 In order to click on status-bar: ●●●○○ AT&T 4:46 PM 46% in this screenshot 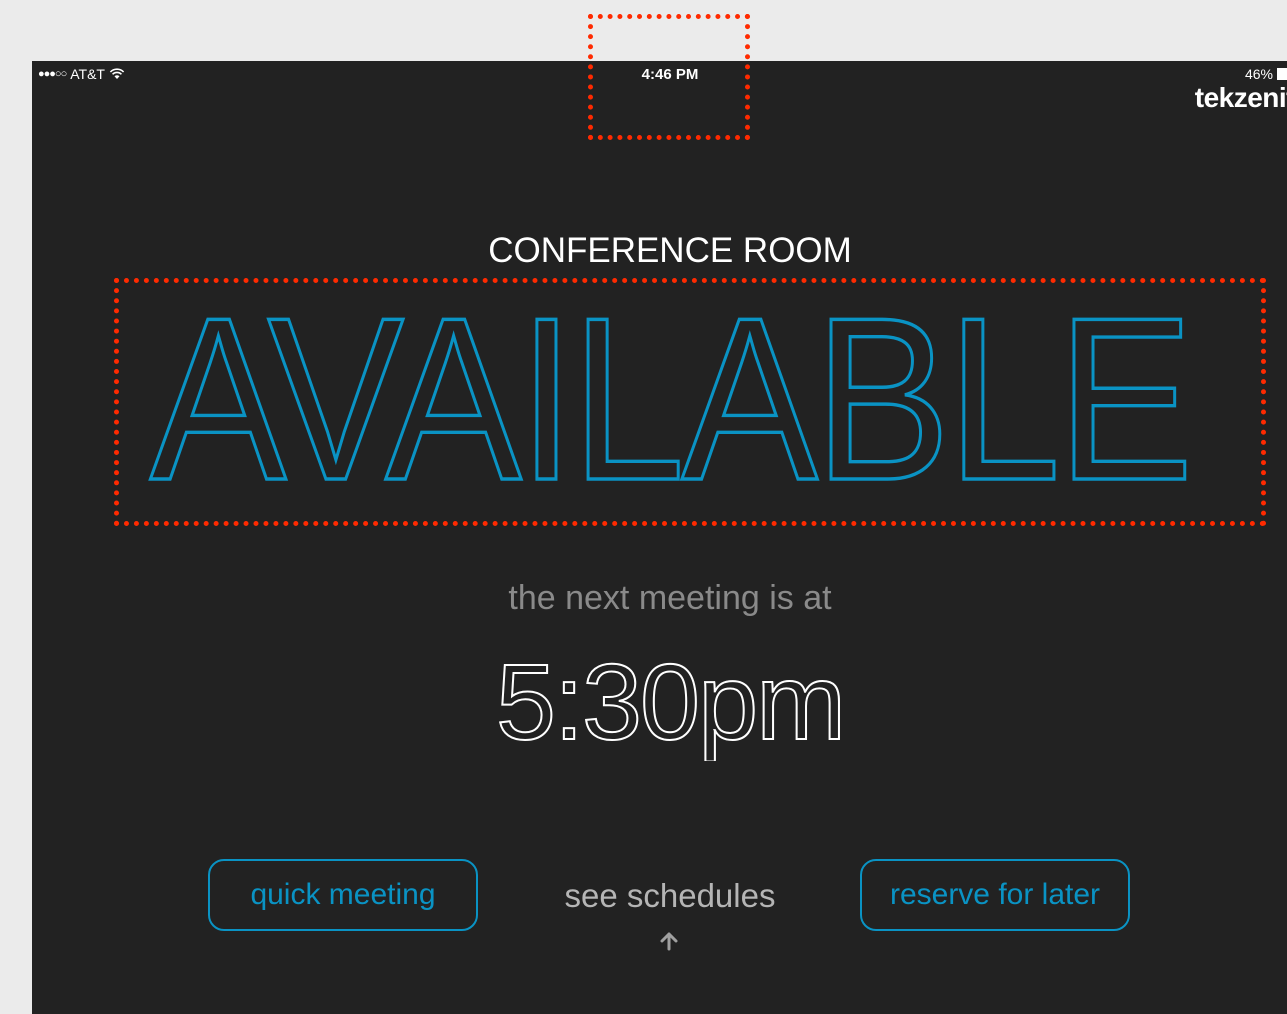, I will do `click(659, 74)`.